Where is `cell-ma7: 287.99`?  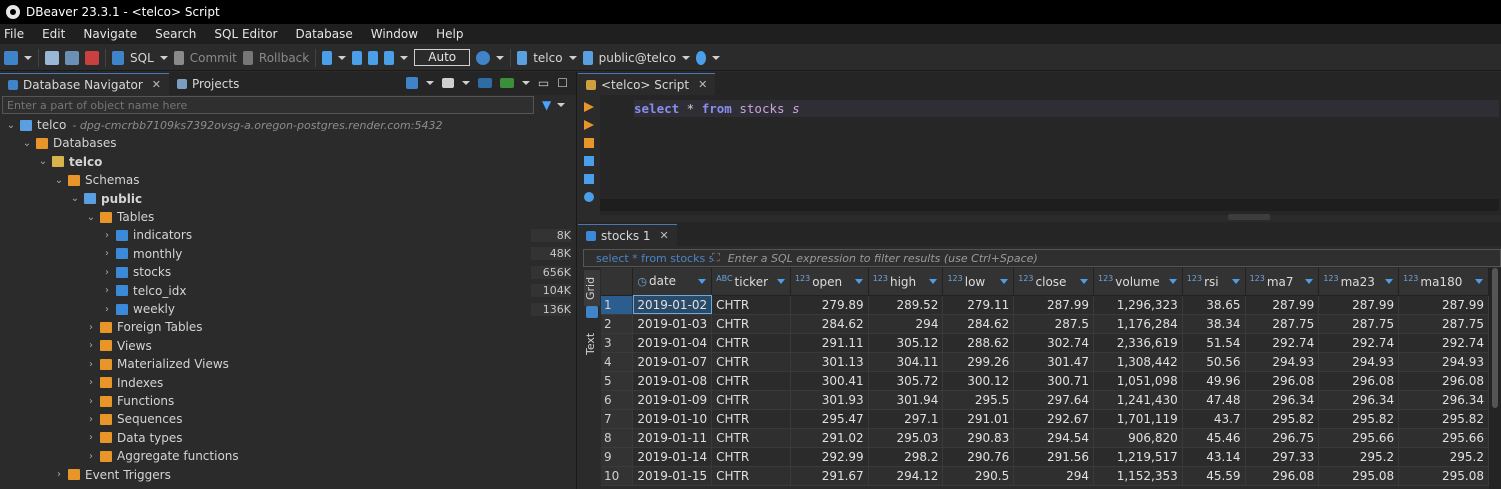 cell-ma7: 287.99 is located at coordinates (1282, 305).